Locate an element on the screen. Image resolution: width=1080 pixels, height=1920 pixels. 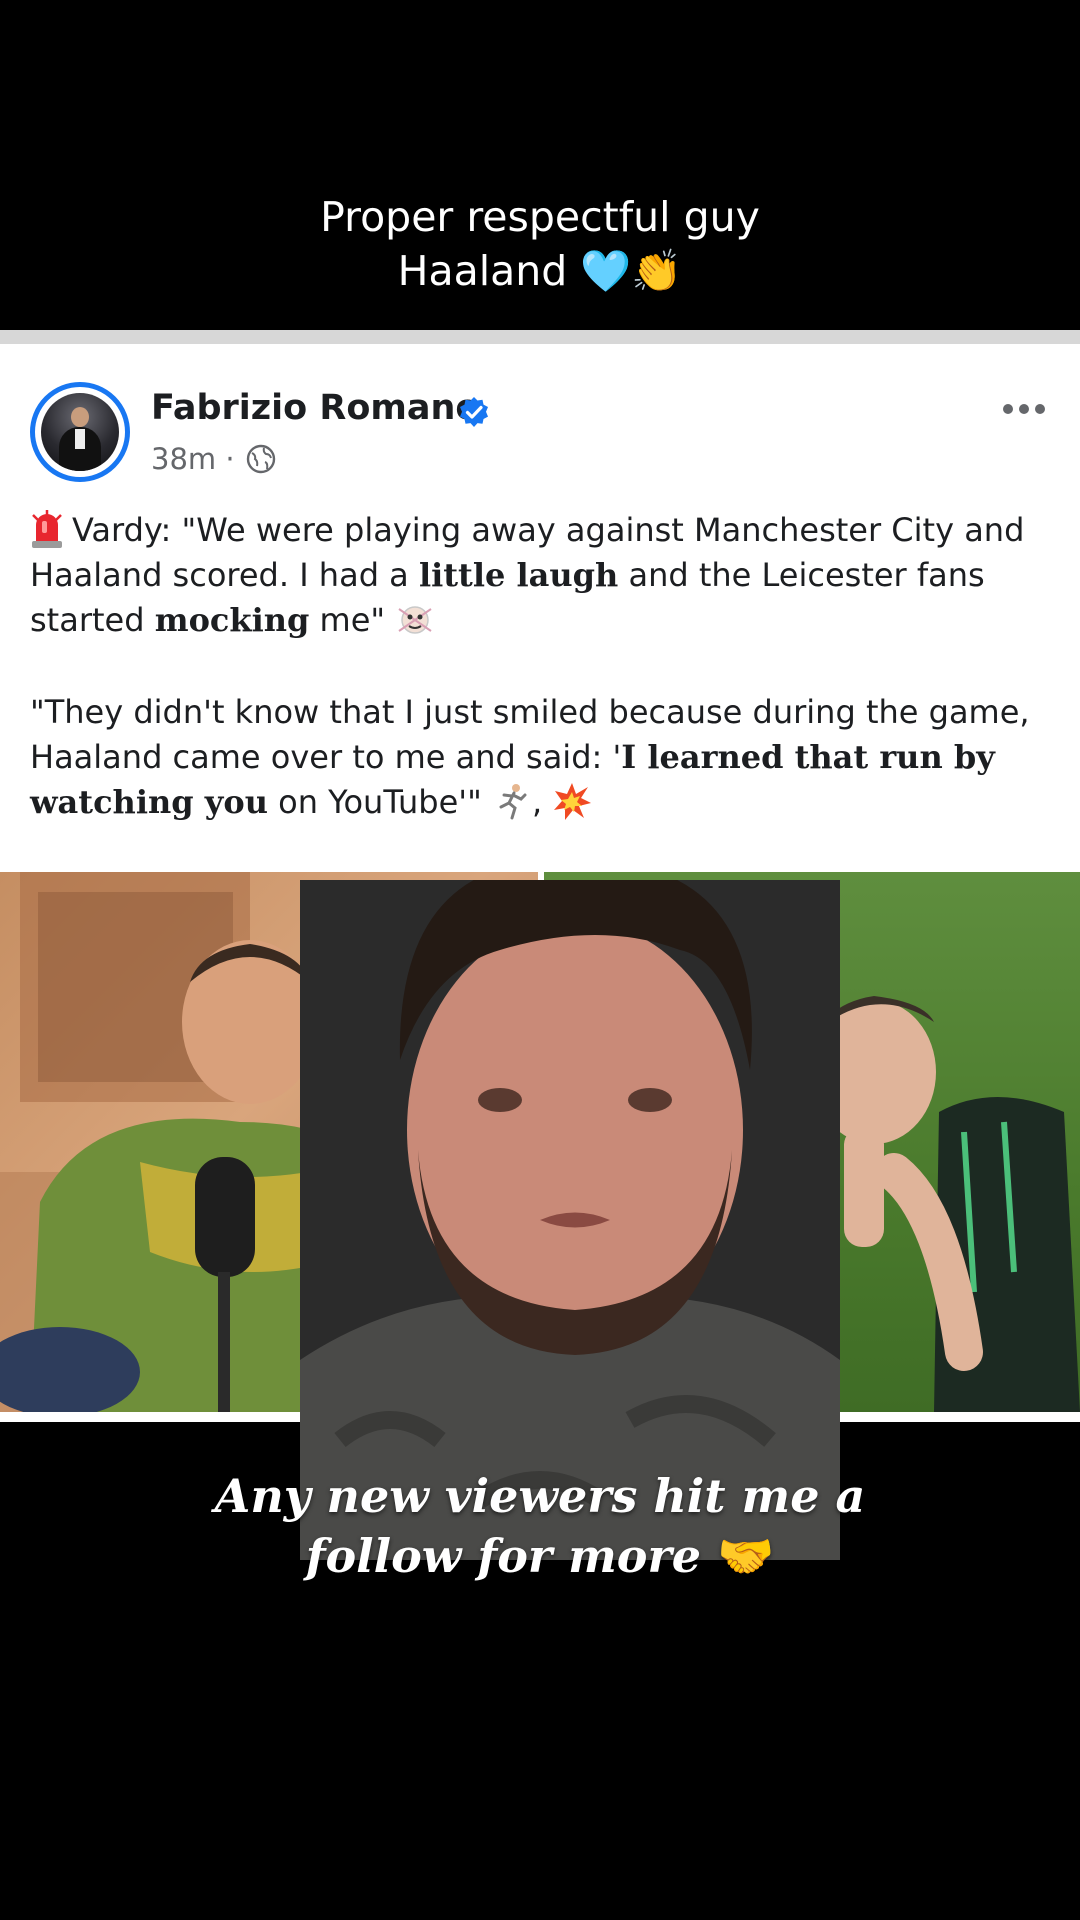
caption-word: Haaland is located at coordinates (482, 271).